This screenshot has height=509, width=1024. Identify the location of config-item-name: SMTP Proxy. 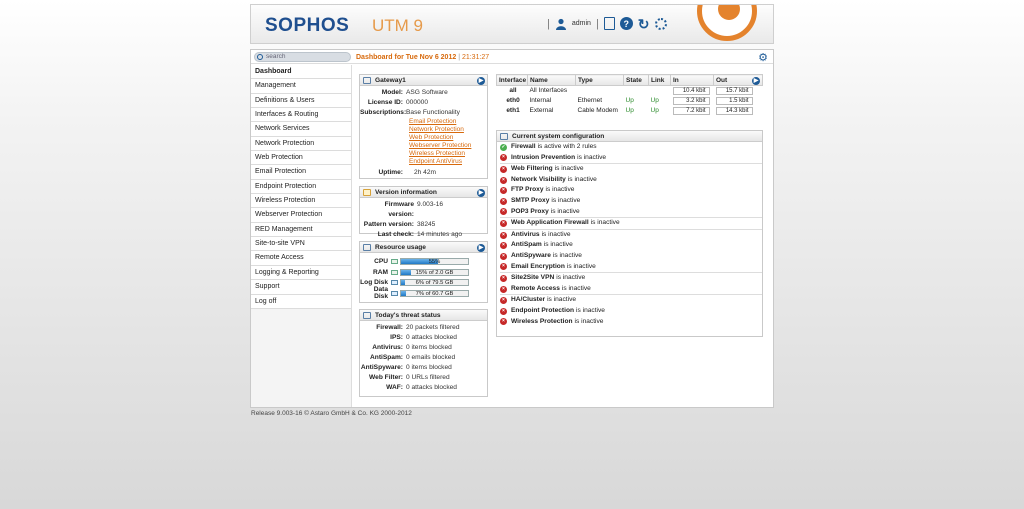
(530, 200).